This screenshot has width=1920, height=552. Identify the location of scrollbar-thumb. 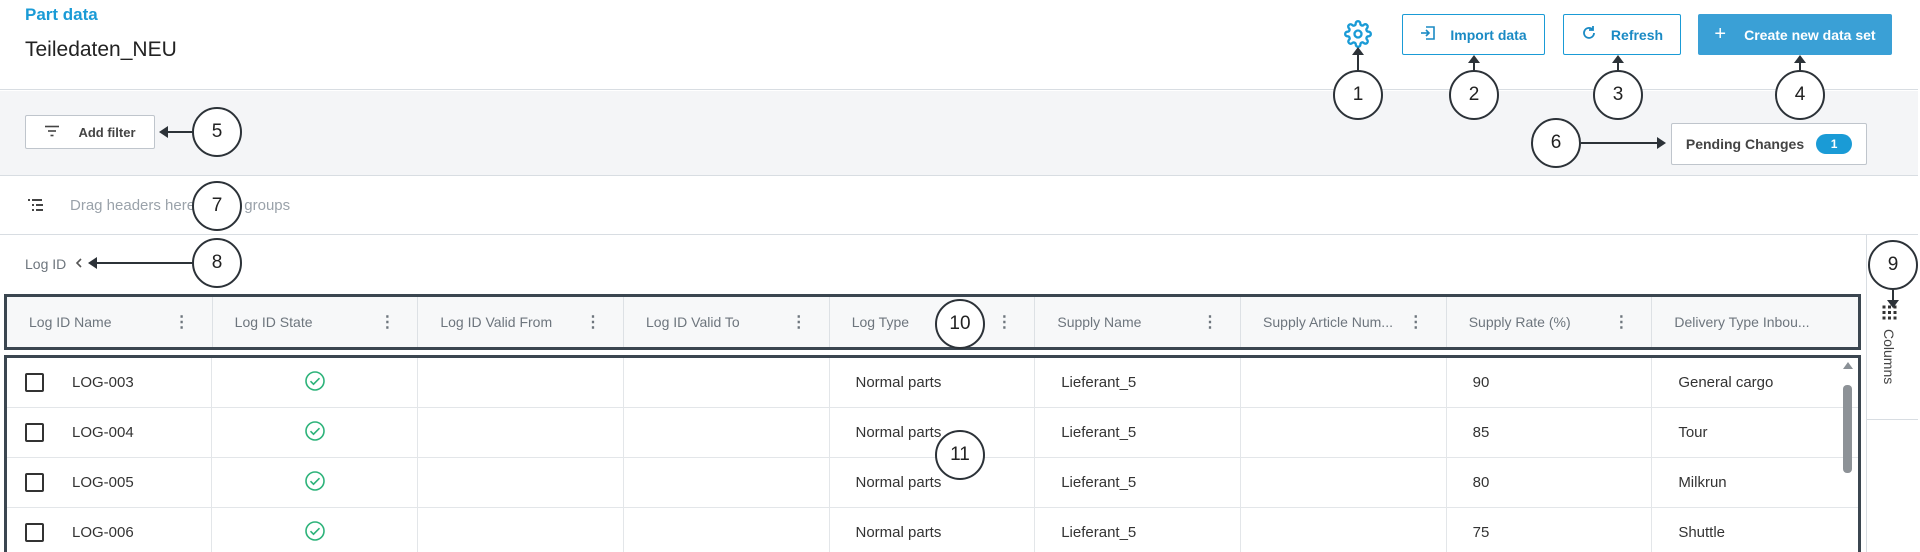
(1847, 429).